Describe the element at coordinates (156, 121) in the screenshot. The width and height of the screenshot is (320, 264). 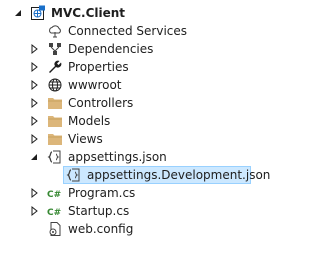
I see `tree-item-models: Models` at that location.